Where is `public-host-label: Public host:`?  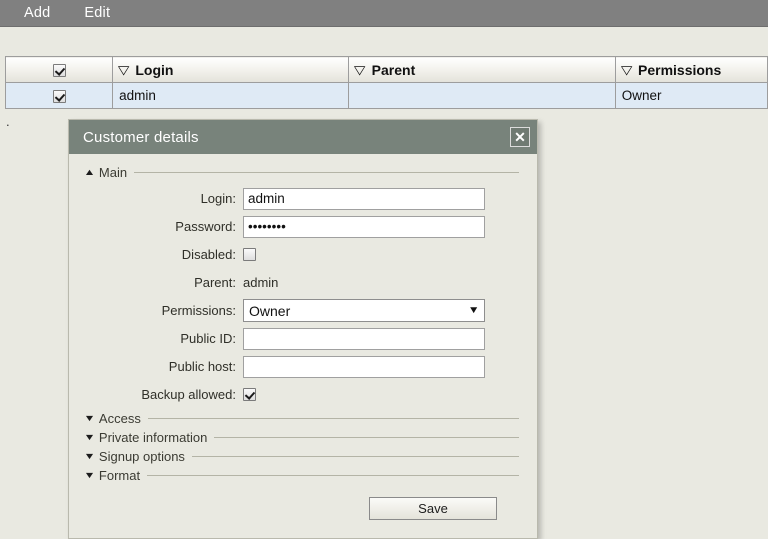
public-host-label: Public host: is located at coordinates (202, 366).